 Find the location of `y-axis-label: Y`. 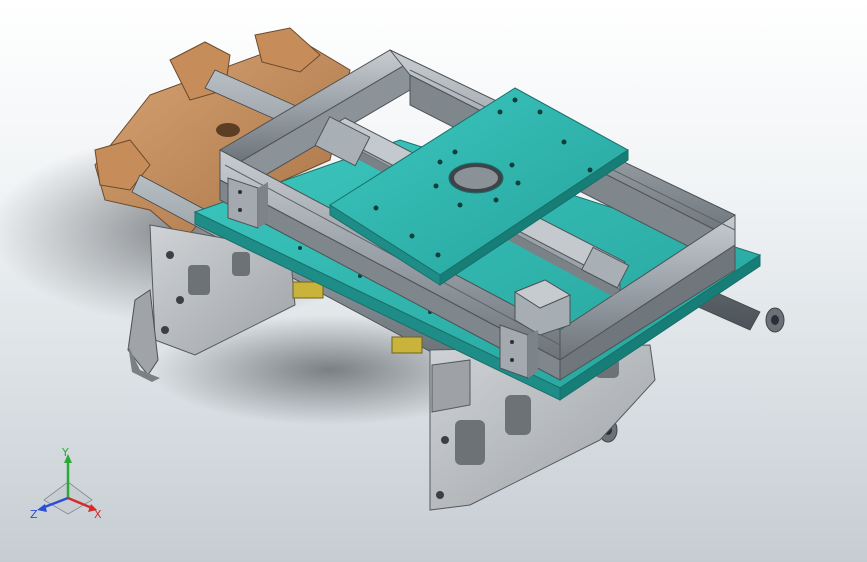

y-axis-label: Y is located at coordinates (65, 453).